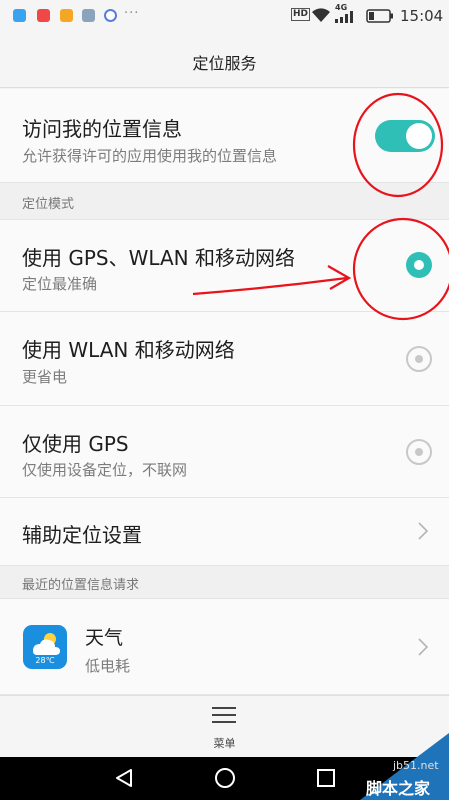 The width and height of the screenshot is (449, 800). What do you see at coordinates (224, 452) in the screenshot?
I see `mode-option-device-only: 仅使用 GPS 仅使用设备定位，不联网` at bounding box center [224, 452].